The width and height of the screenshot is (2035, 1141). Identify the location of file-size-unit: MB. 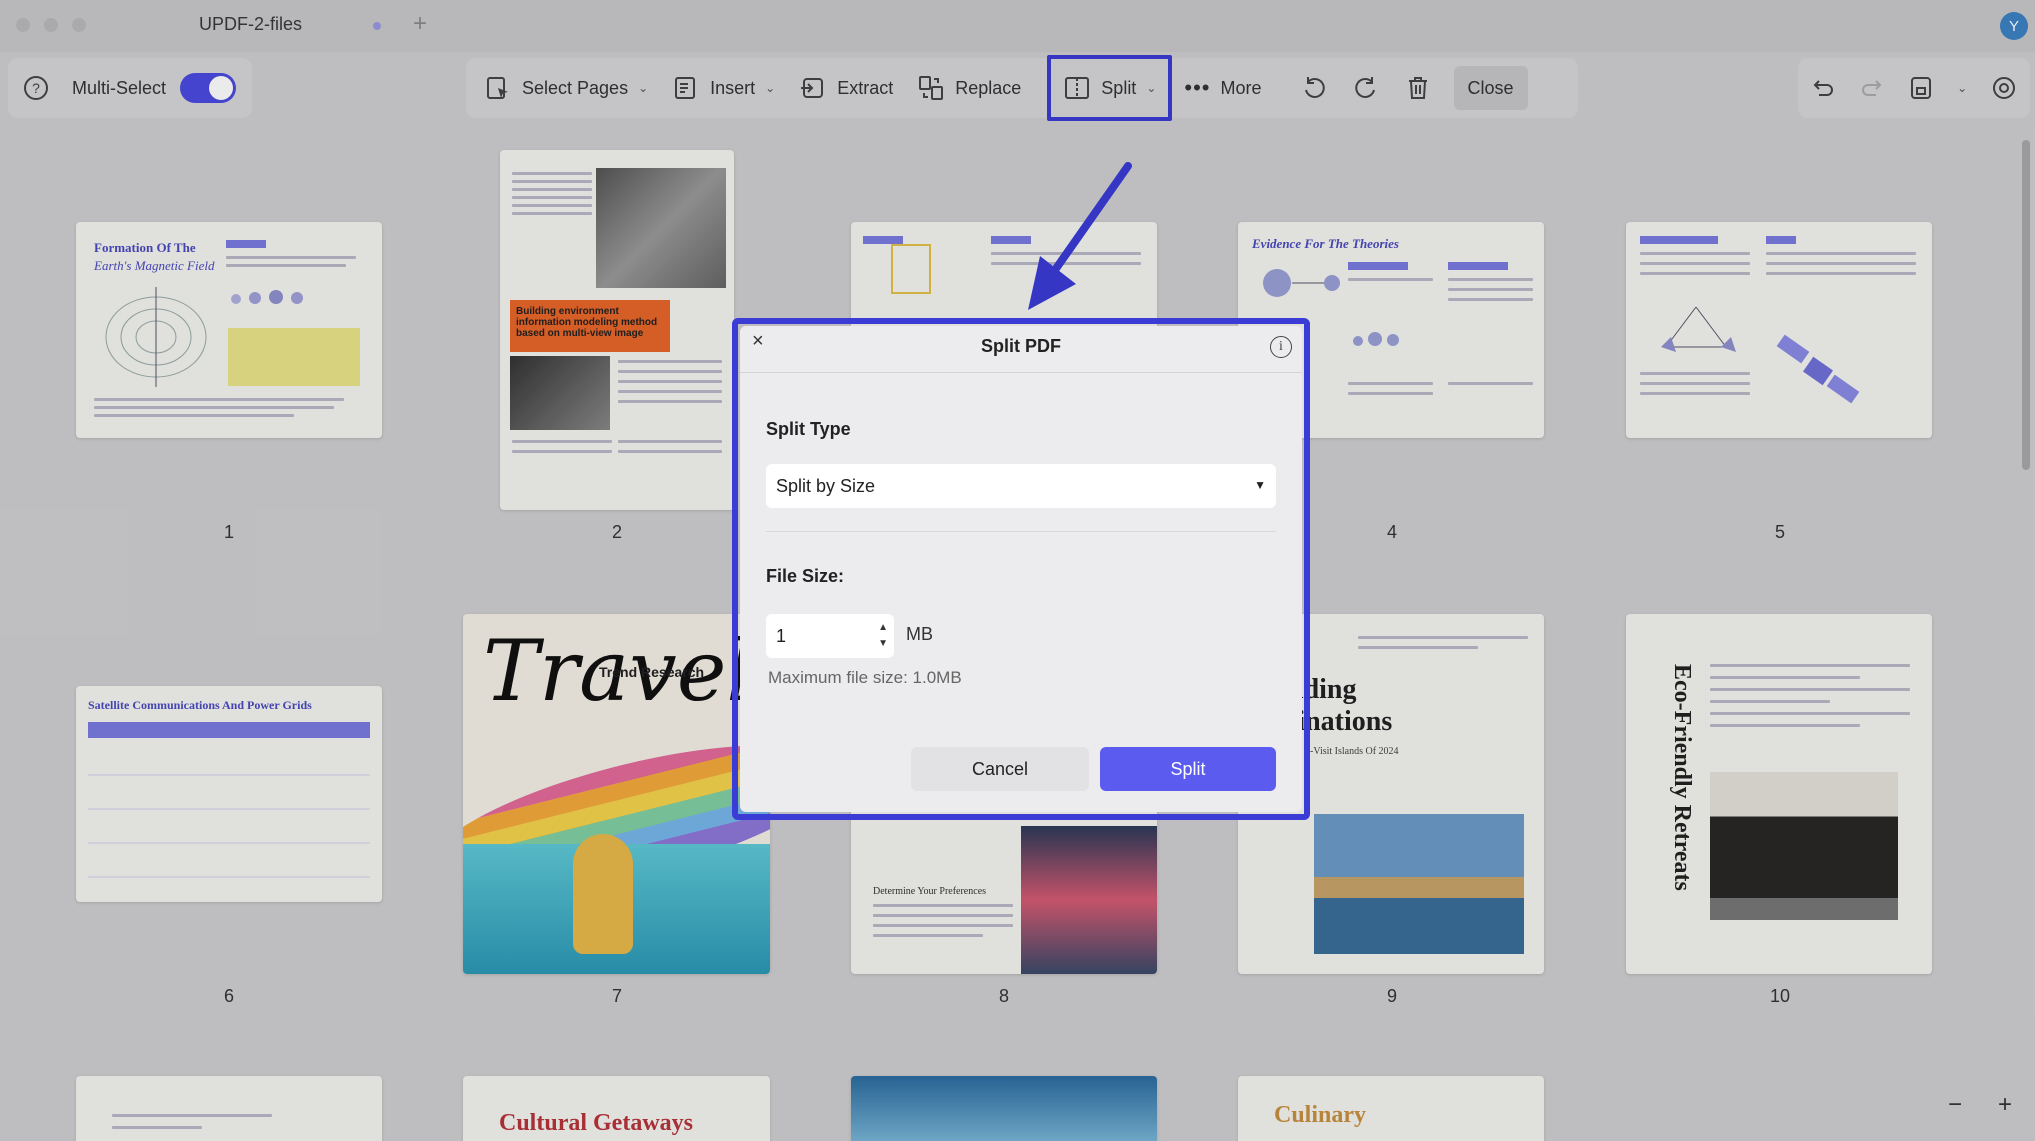
(919, 634).